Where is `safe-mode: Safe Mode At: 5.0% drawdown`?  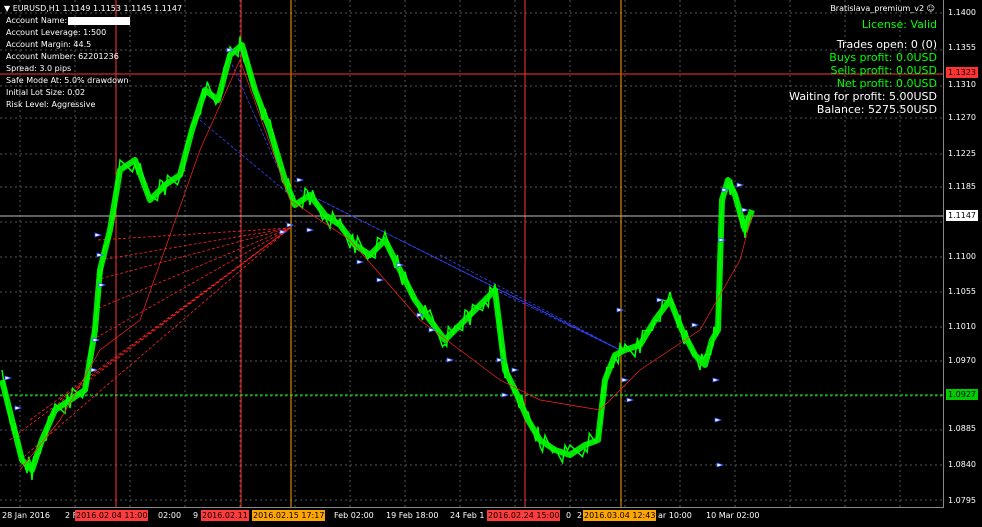 safe-mode: Safe Mode At: 5.0% drawdown is located at coordinates (67, 80).